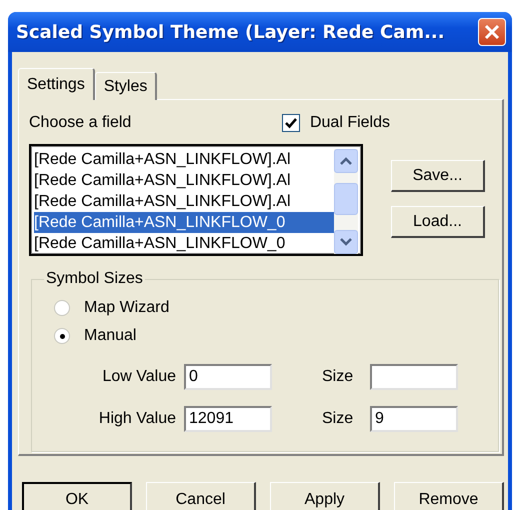 Image resolution: width=518 pixels, height=510 pixels. Describe the element at coordinates (346, 161) in the screenshot. I see `scroll-up-icon` at that location.